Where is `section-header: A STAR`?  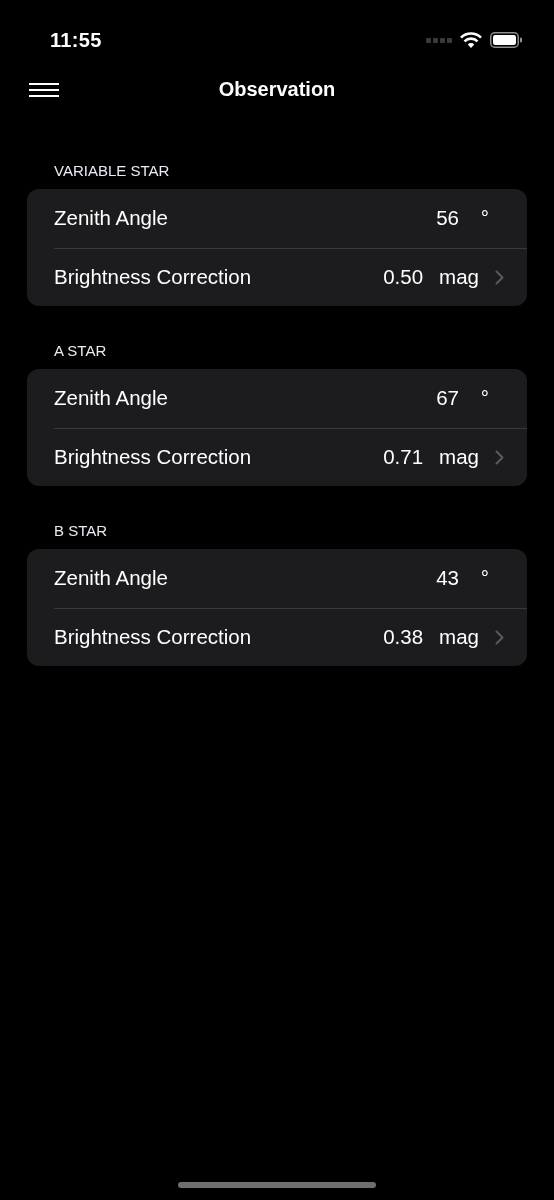 section-header: A STAR is located at coordinates (80, 351).